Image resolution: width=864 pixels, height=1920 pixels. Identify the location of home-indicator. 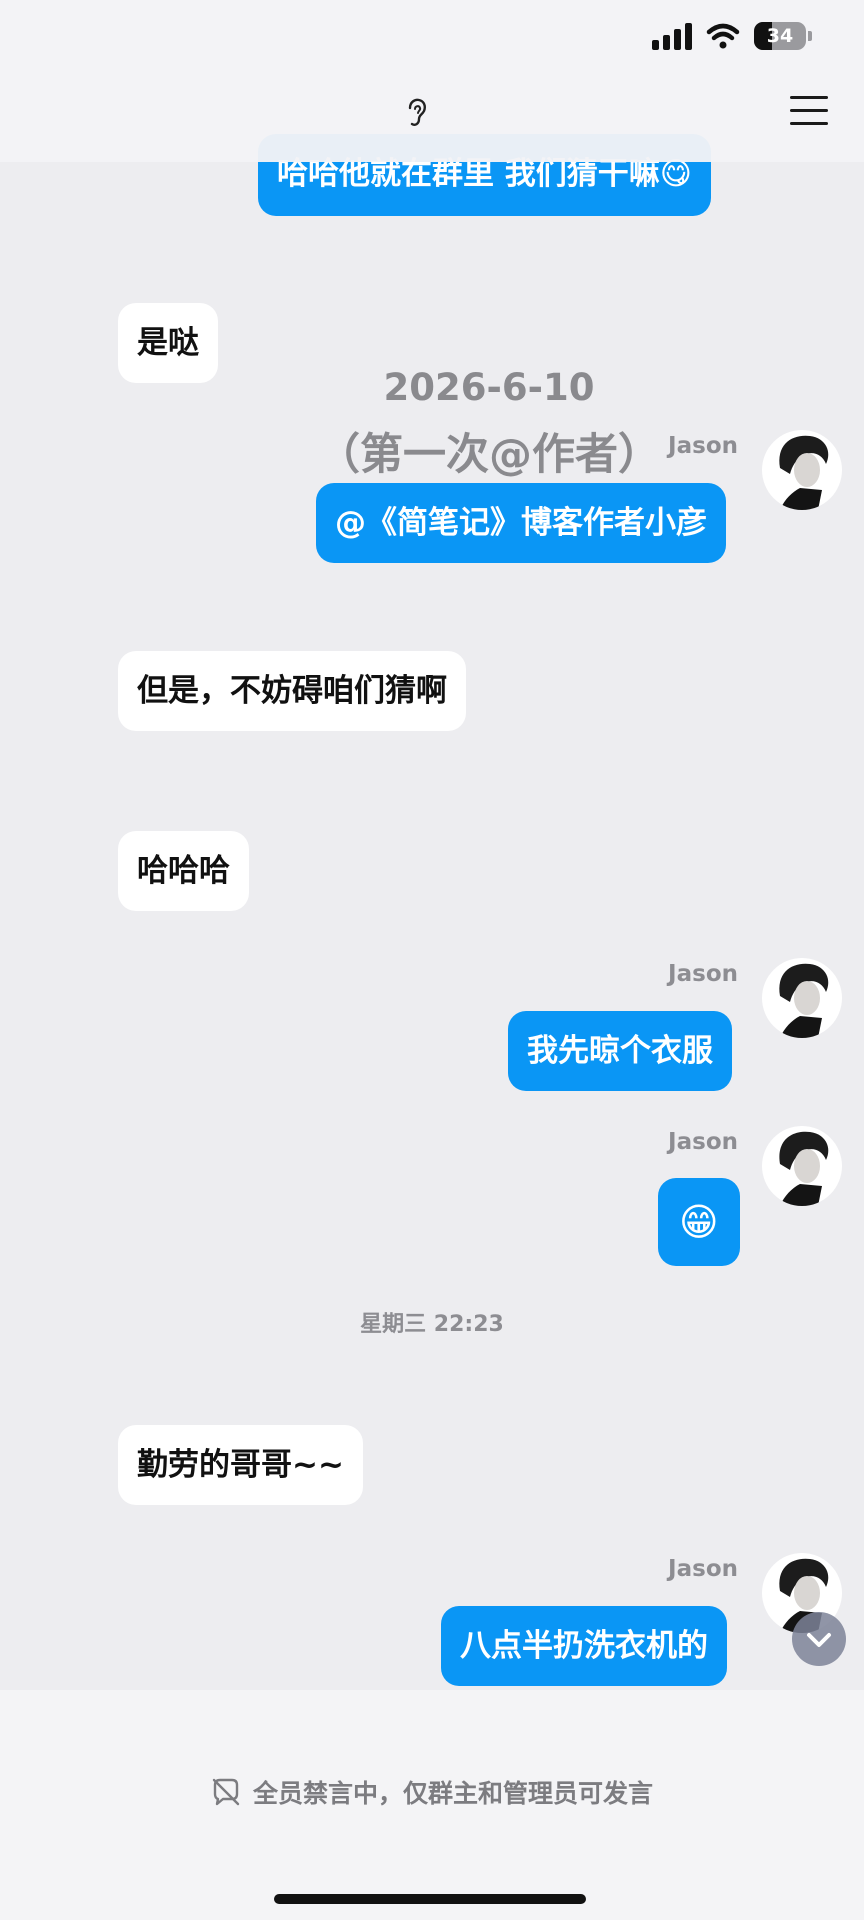
(430, 1899).